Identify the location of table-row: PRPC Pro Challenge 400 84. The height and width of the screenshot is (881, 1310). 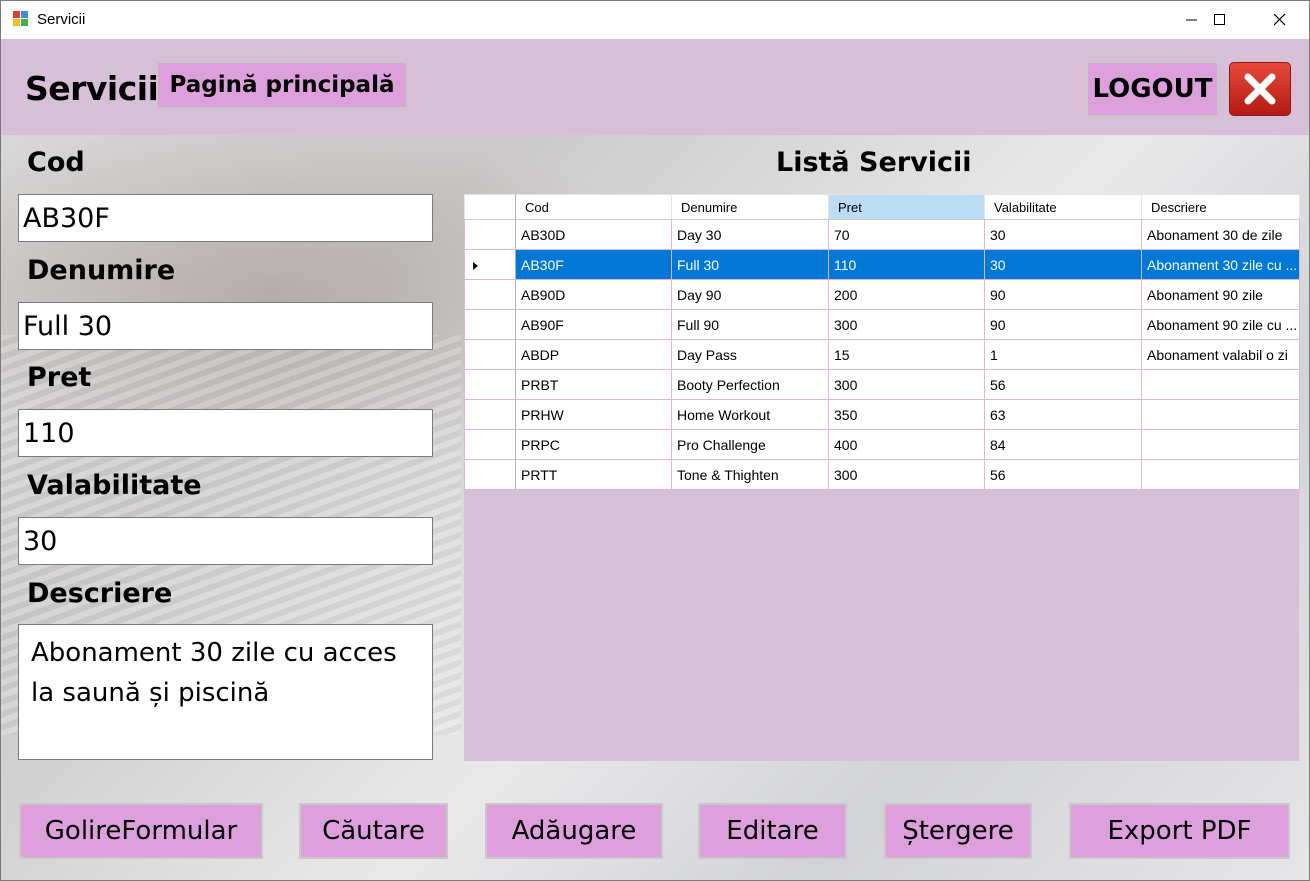
(882, 444).